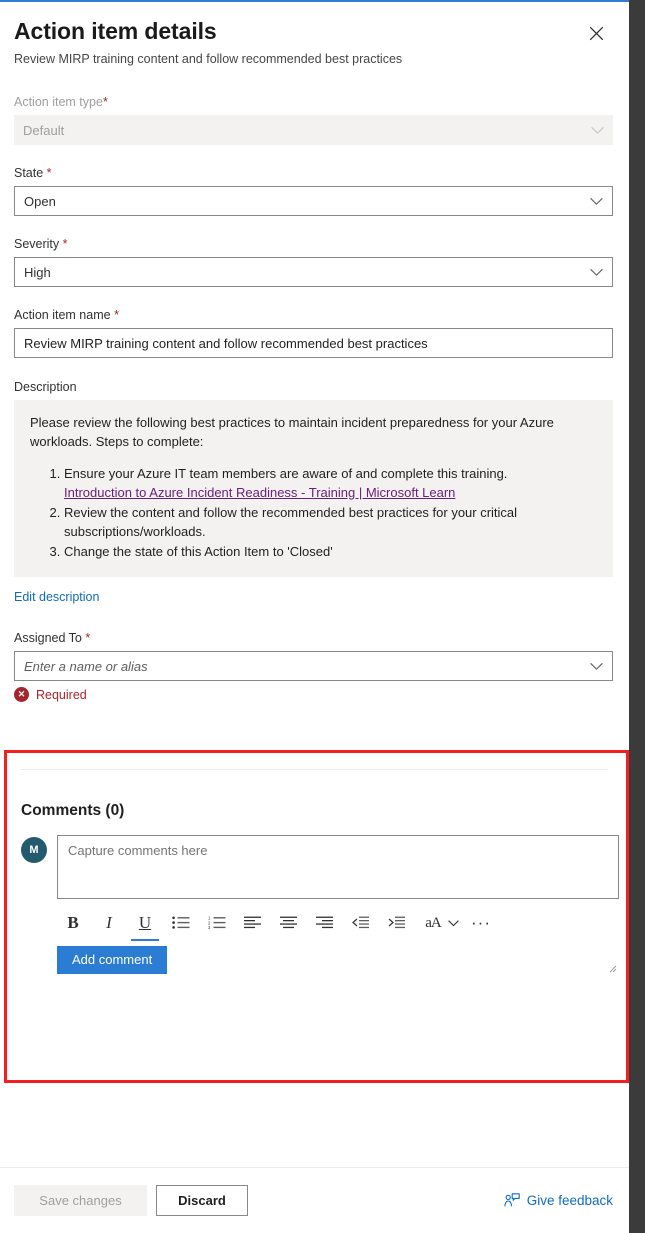 This screenshot has width=645, height=1233. I want to click on svg-text: 3, so click(209, 927).